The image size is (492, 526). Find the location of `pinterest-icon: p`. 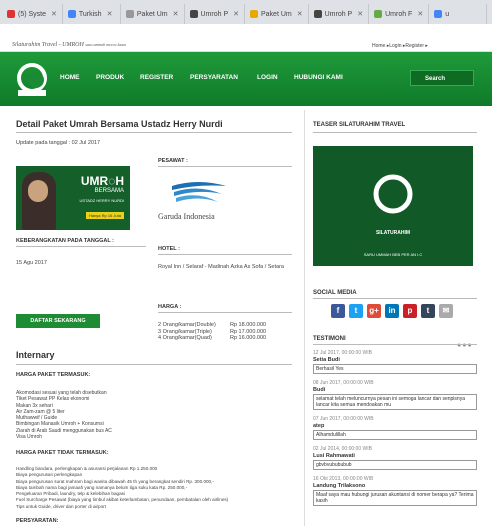

pinterest-icon: p is located at coordinates (410, 311).